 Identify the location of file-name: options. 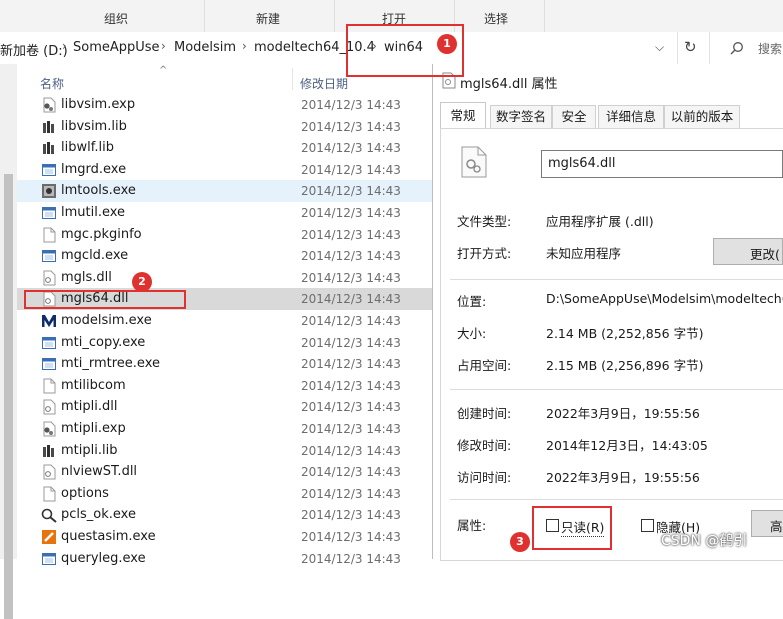
(85, 493).